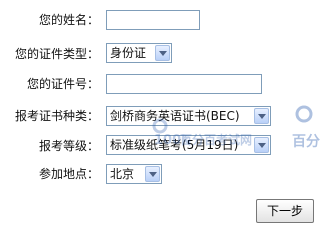 The height and width of the screenshot is (240, 334). I want to click on location-label: 参加地点：, so click(68, 174).